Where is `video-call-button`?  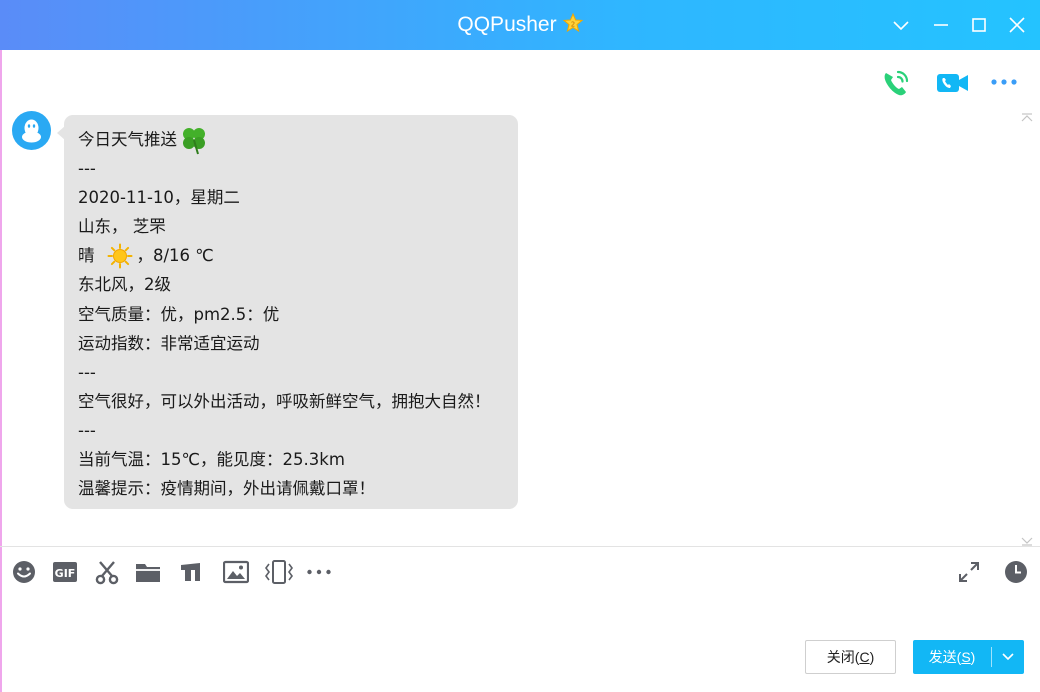
video-call-button is located at coordinates (952, 83).